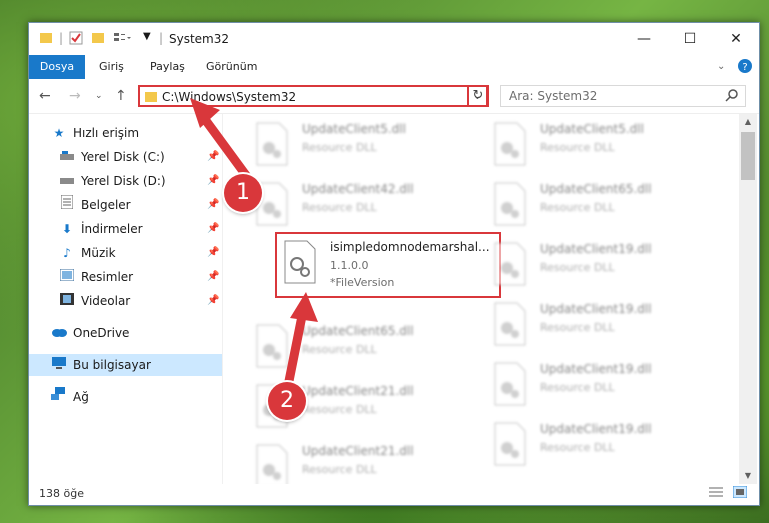 Image resolution: width=769 pixels, height=523 pixels. Describe the element at coordinates (254, 244) in the screenshot. I see `annotation-arrows` at that location.